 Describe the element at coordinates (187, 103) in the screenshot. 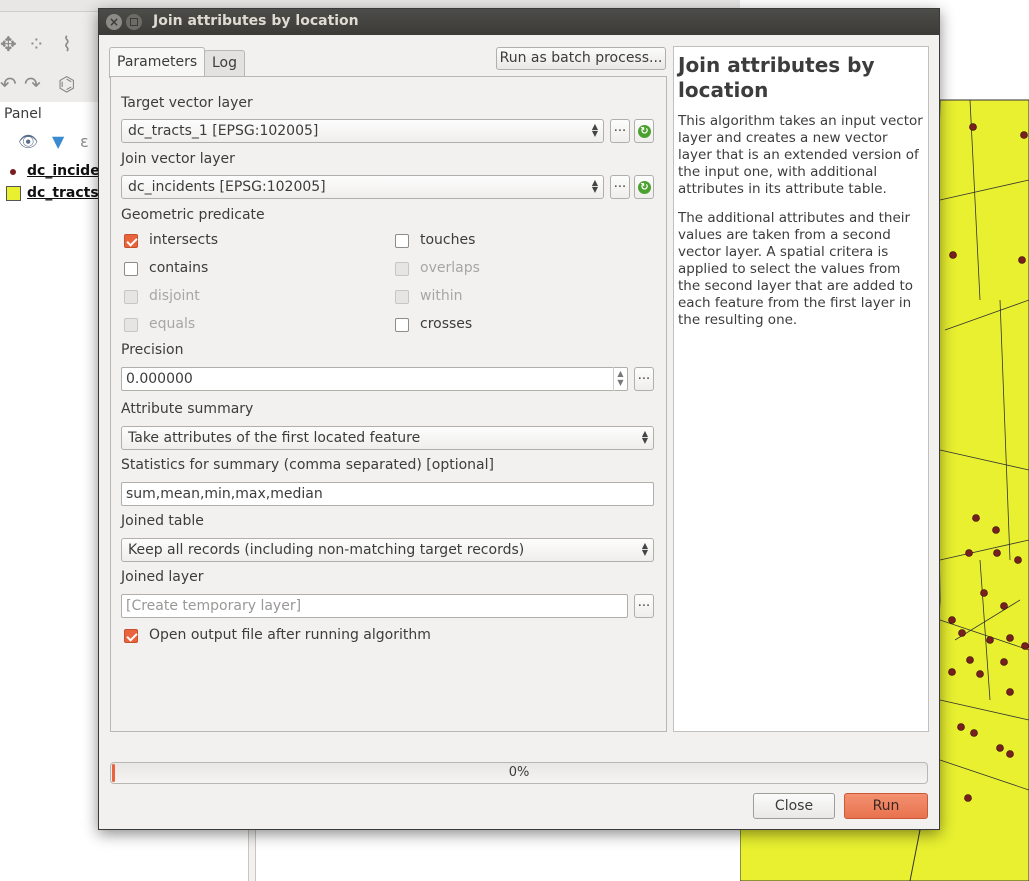

I see `target-layer-label: Target vector layer` at that location.